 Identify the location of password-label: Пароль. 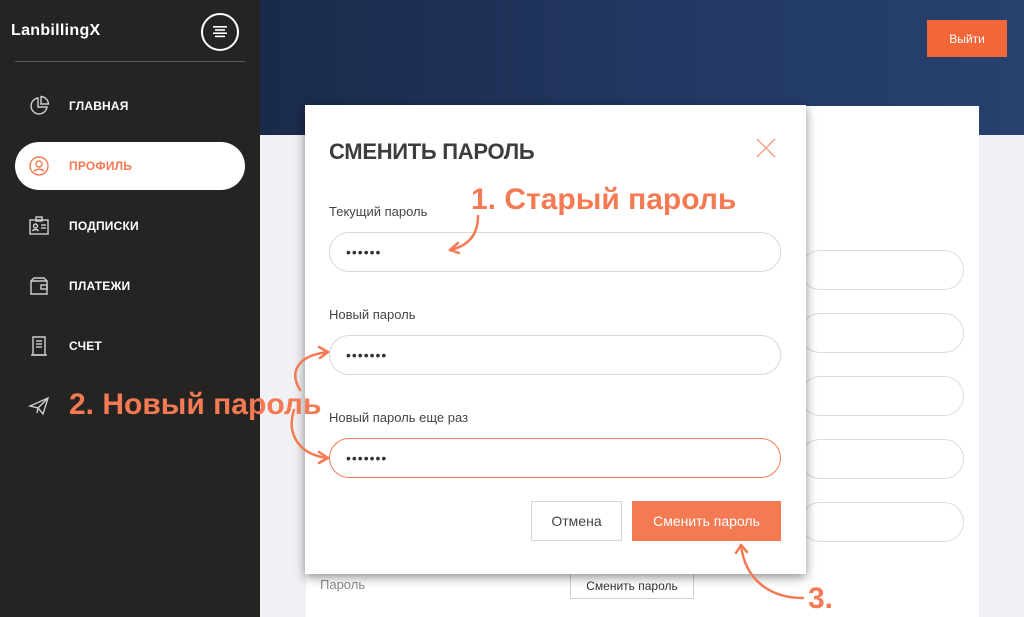
(343, 584).